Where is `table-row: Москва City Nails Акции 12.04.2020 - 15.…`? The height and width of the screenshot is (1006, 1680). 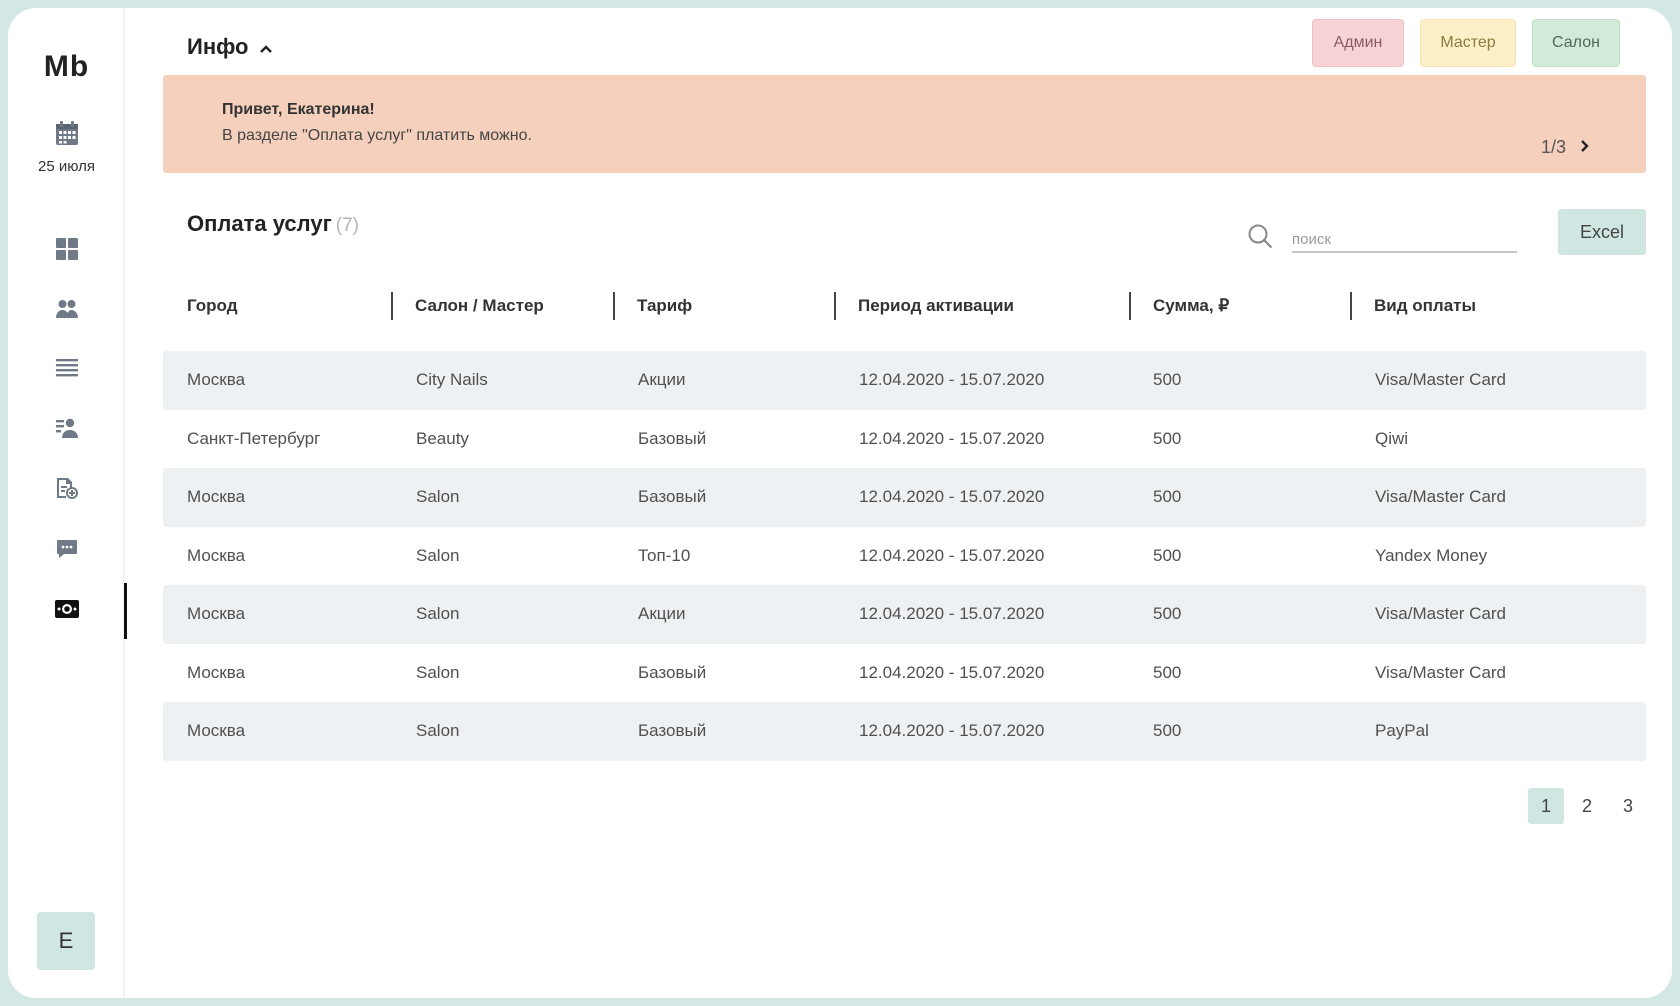
table-row: Москва City Nails Акции 12.04.2020 - 15.… is located at coordinates (904, 380).